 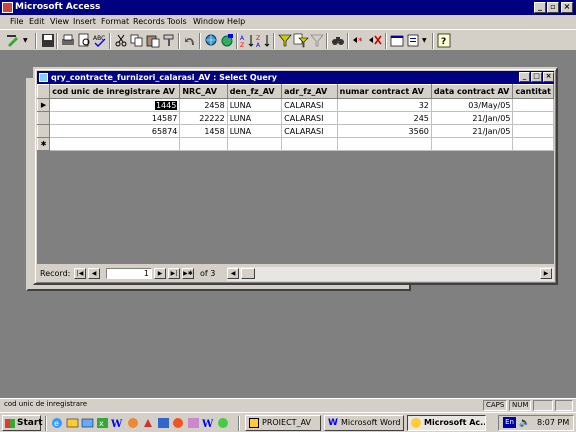 I want to click on menu-file: File, so click(x=16, y=22).